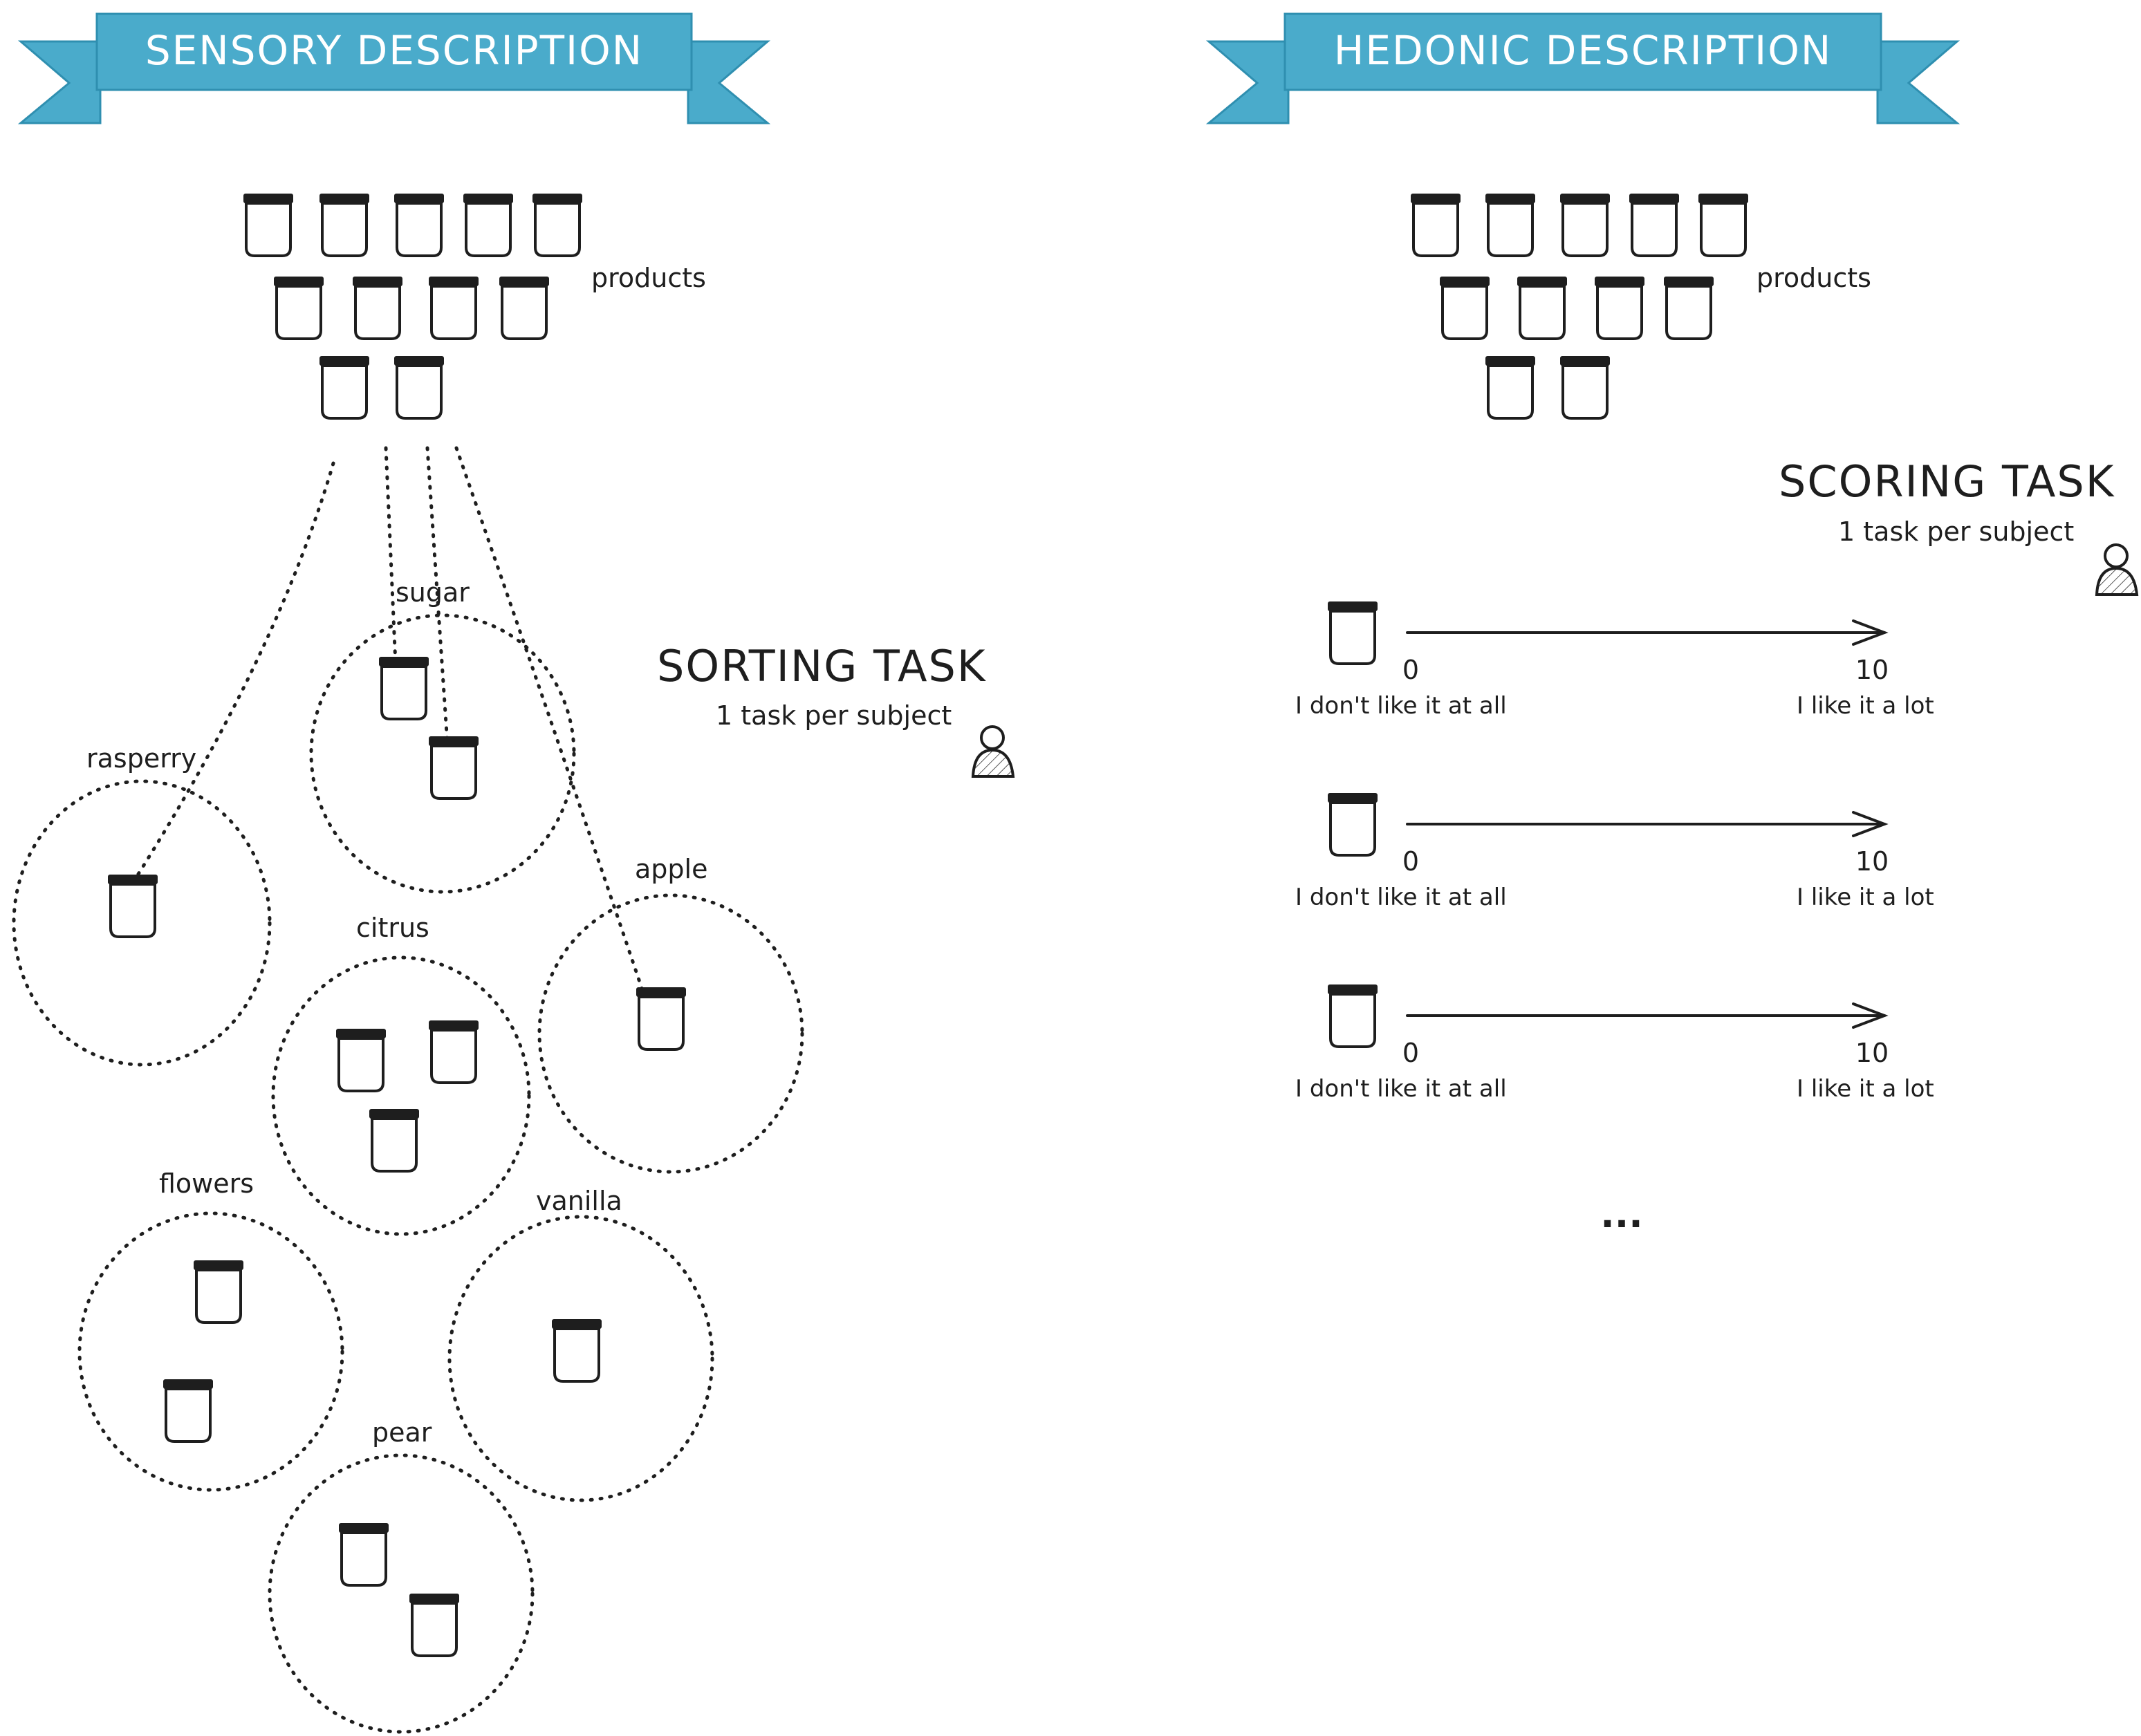  I want to click on cluster-label: rasperry, so click(141, 758).